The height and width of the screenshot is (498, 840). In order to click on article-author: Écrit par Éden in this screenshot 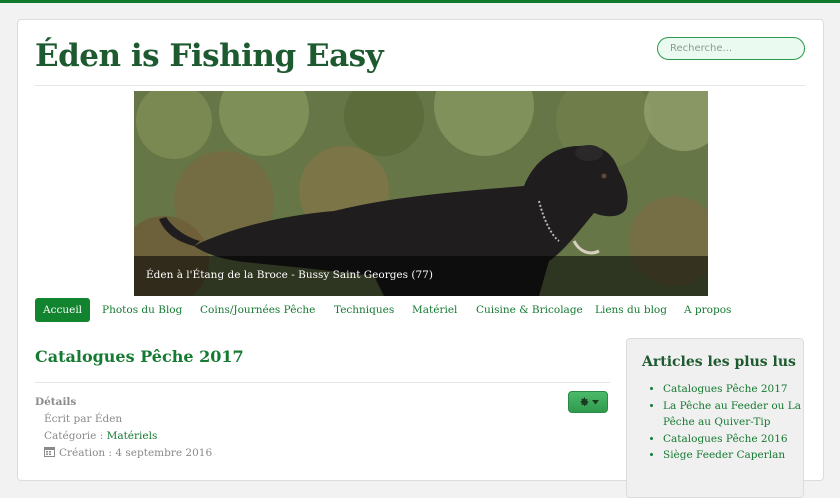, I will do `click(83, 419)`.